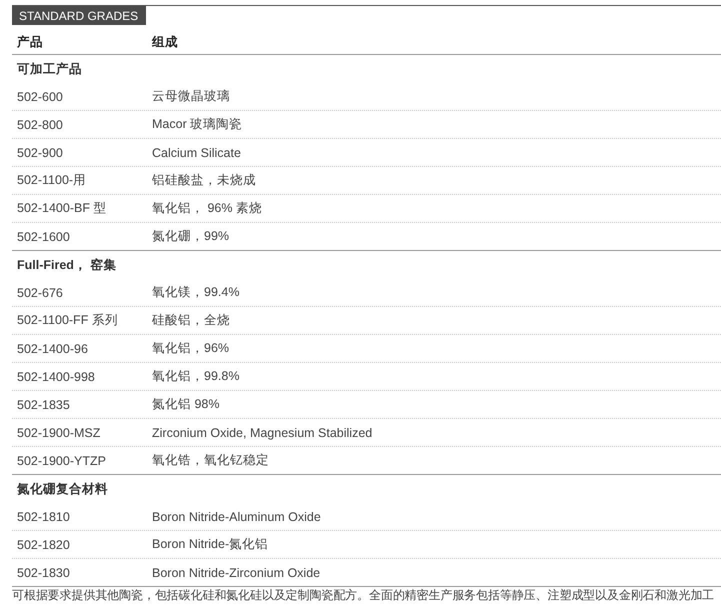 The image size is (721, 606). Describe the element at coordinates (30, 42) in the screenshot. I see `column-header: 产品` at that location.